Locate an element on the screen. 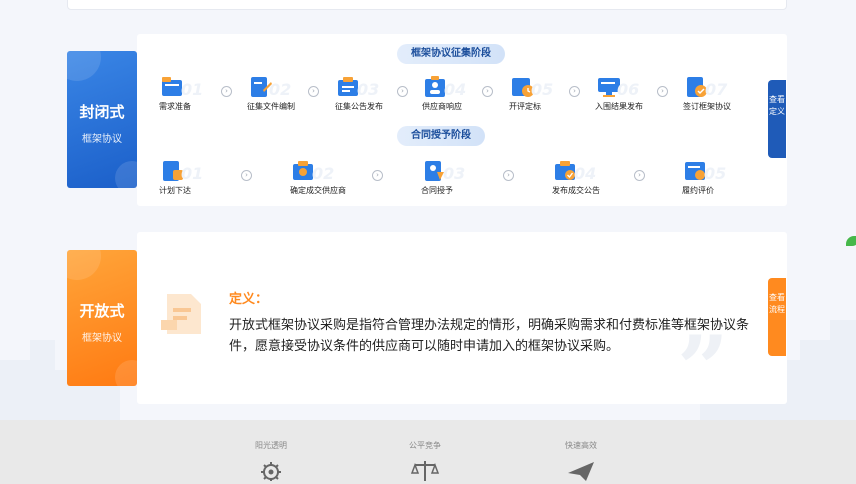  gear-icon is located at coordinates (271, 472).